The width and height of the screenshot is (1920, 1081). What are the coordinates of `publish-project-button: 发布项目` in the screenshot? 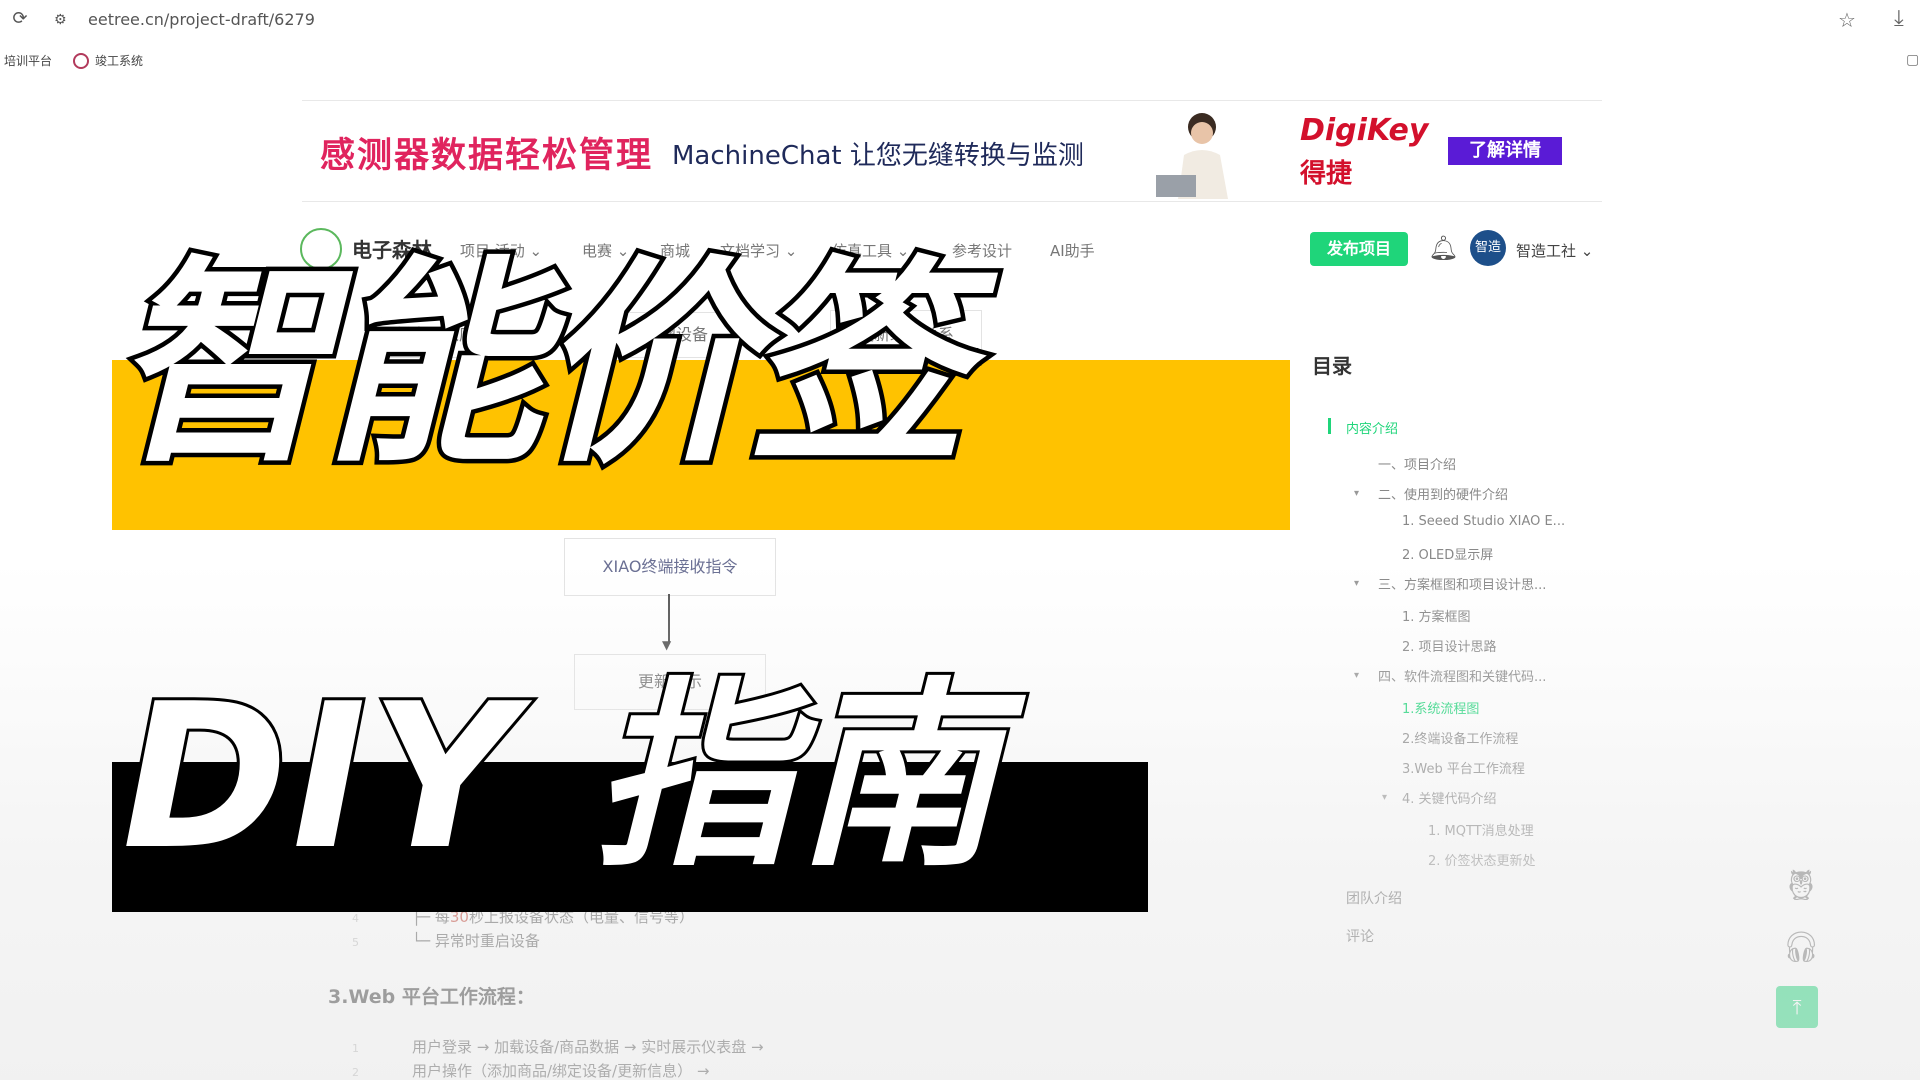 It's located at (1359, 249).